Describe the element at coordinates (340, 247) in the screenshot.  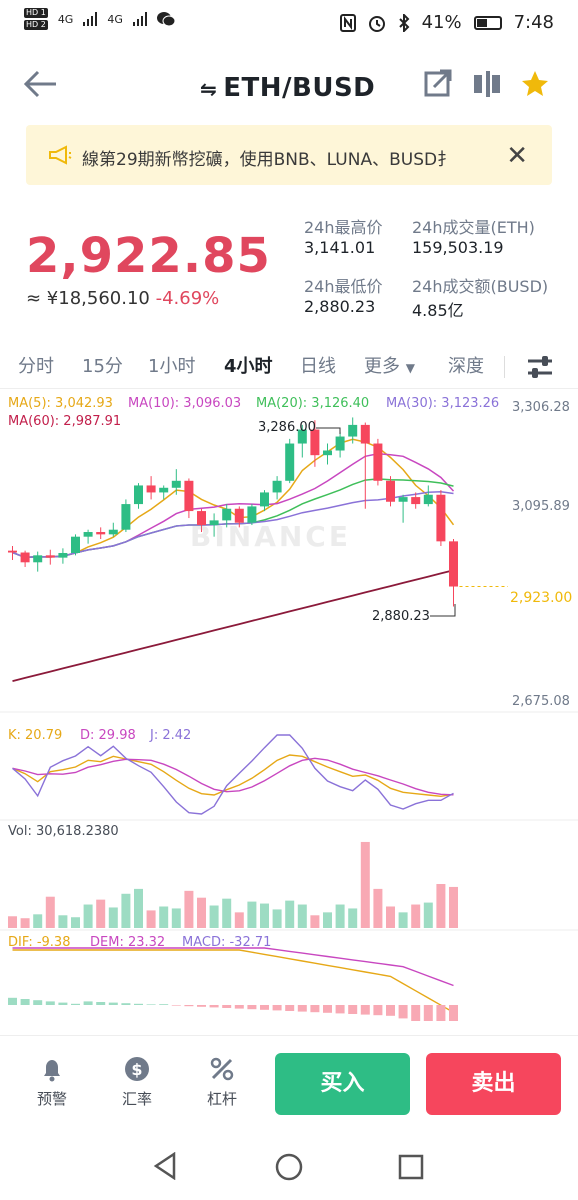
I see `high-value: 3,141.01` at that location.